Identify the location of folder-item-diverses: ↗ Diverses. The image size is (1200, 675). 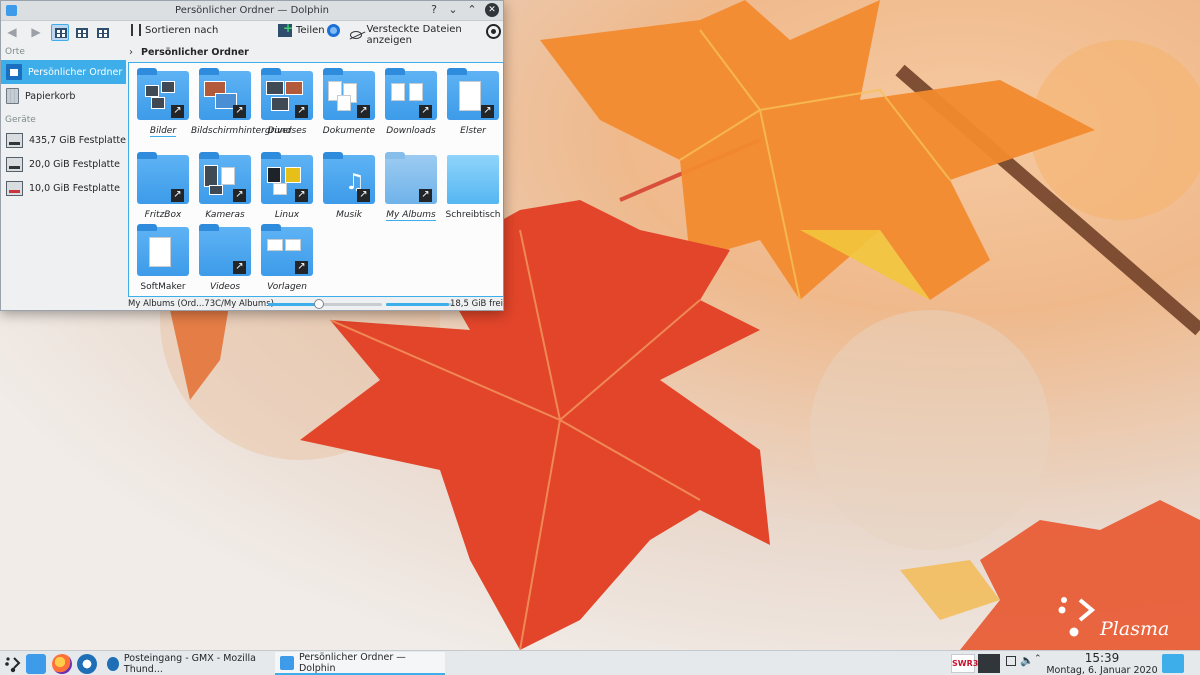
(284, 105).